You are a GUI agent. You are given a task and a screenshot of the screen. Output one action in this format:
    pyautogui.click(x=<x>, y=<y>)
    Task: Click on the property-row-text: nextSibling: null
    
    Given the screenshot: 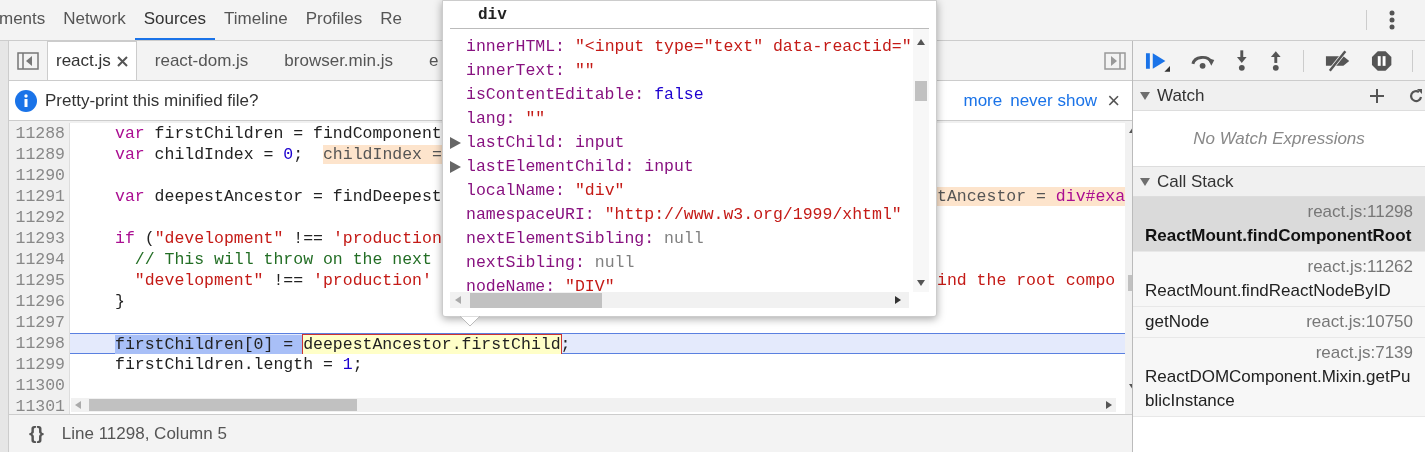 What is the action you would take?
    pyautogui.click(x=550, y=263)
    